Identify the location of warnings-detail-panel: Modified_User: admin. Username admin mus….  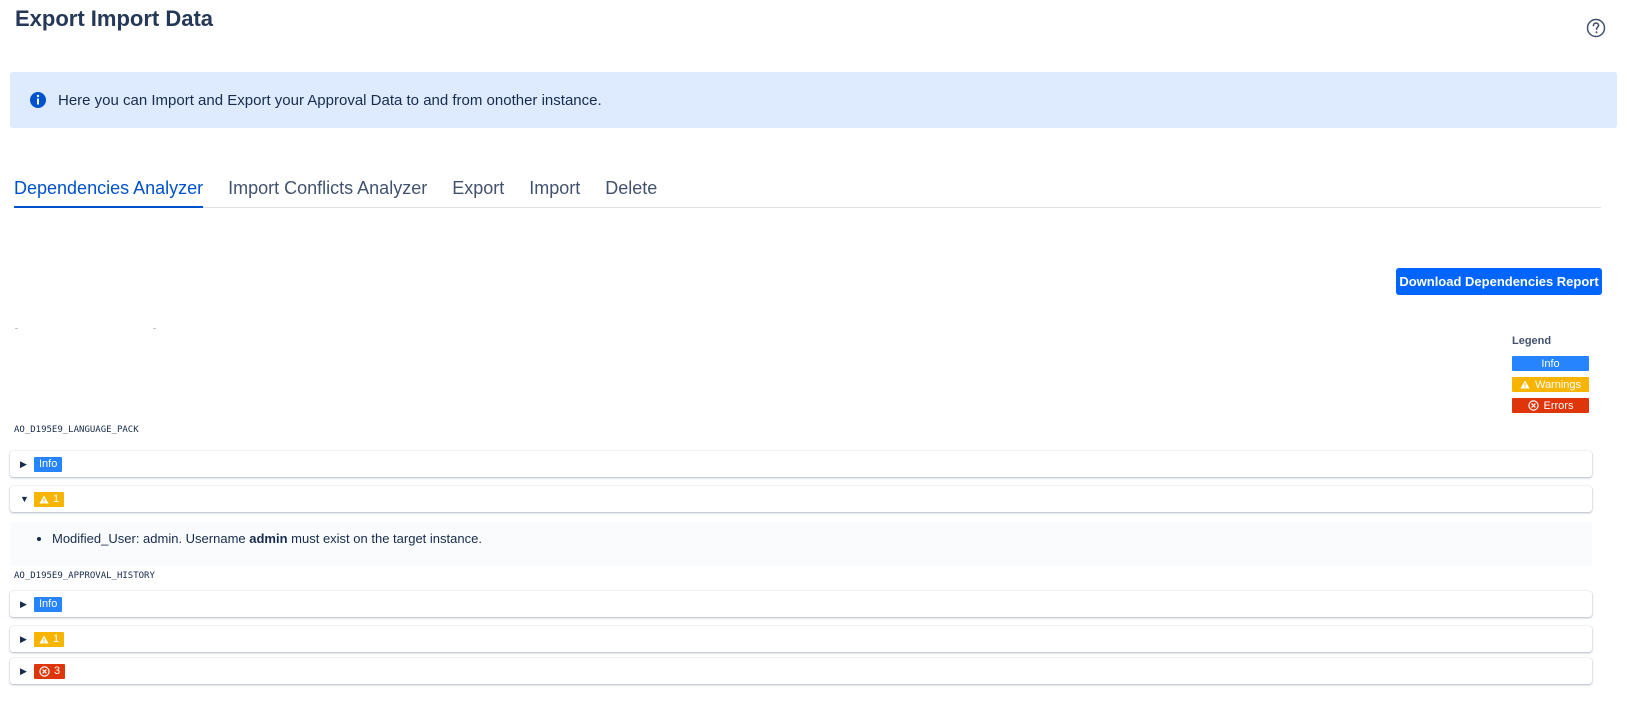
(801, 544).